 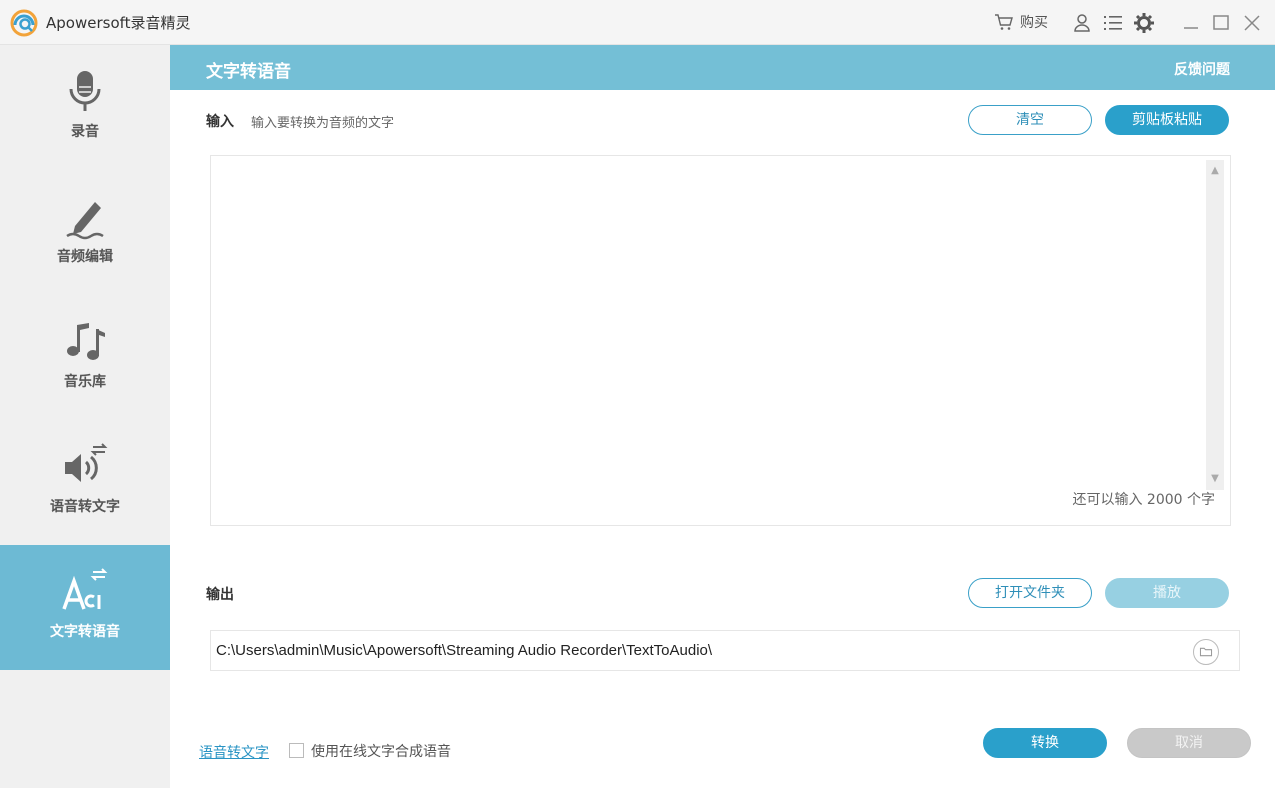 What do you see at coordinates (220, 122) in the screenshot?
I see `input-label: 输入` at bounding box center [220, 122].